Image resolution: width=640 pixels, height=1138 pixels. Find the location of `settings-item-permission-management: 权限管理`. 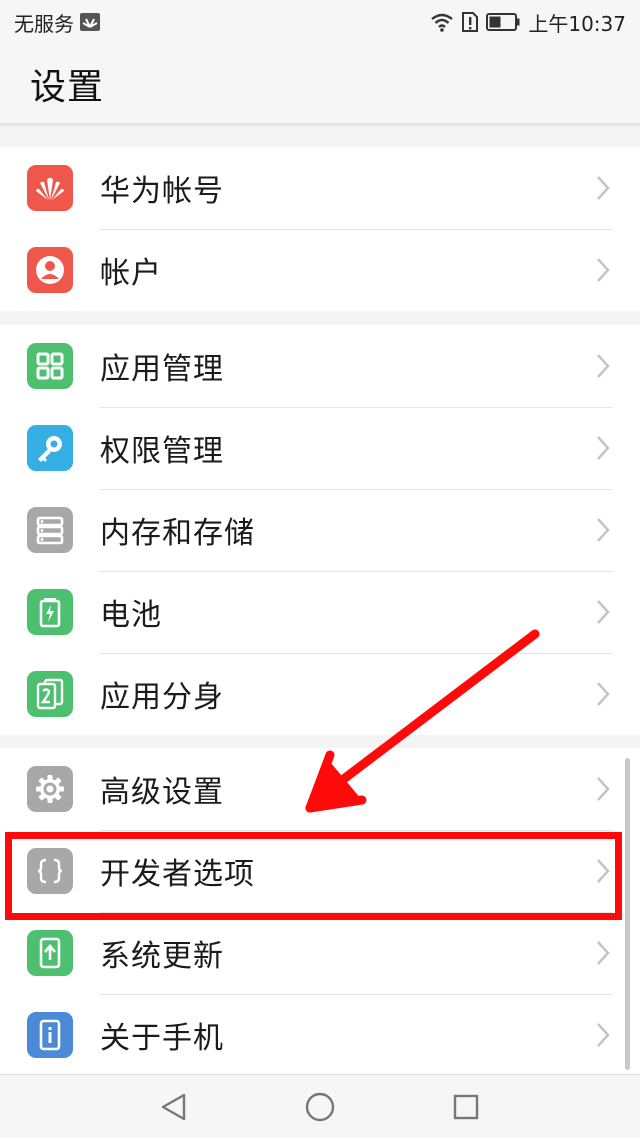

settings-item-permission-management: 权限管理 is located at coordinates (320, 448).